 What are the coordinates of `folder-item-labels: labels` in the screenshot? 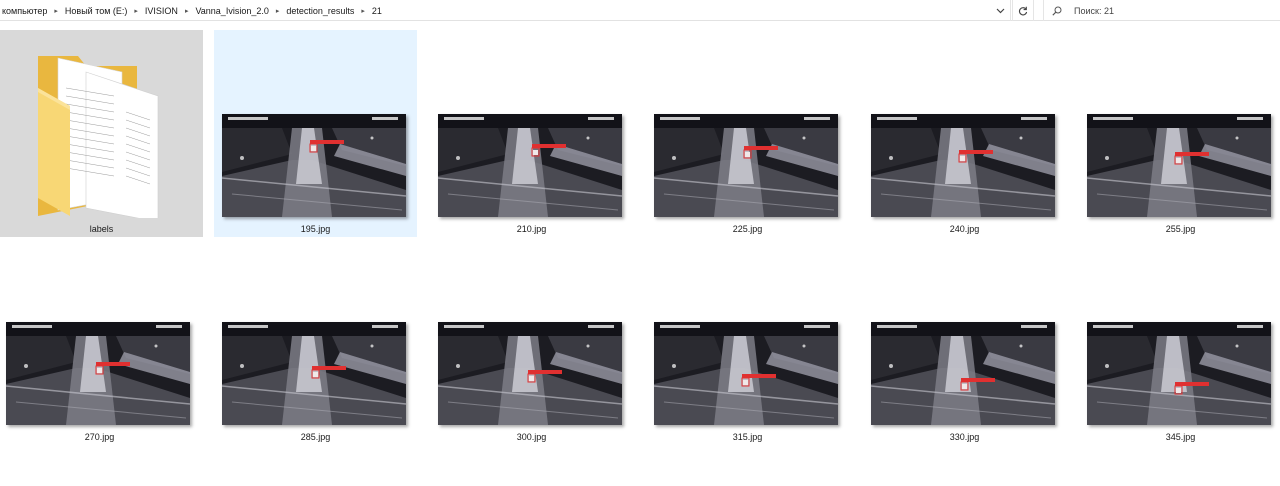 It's located at (101, 133).